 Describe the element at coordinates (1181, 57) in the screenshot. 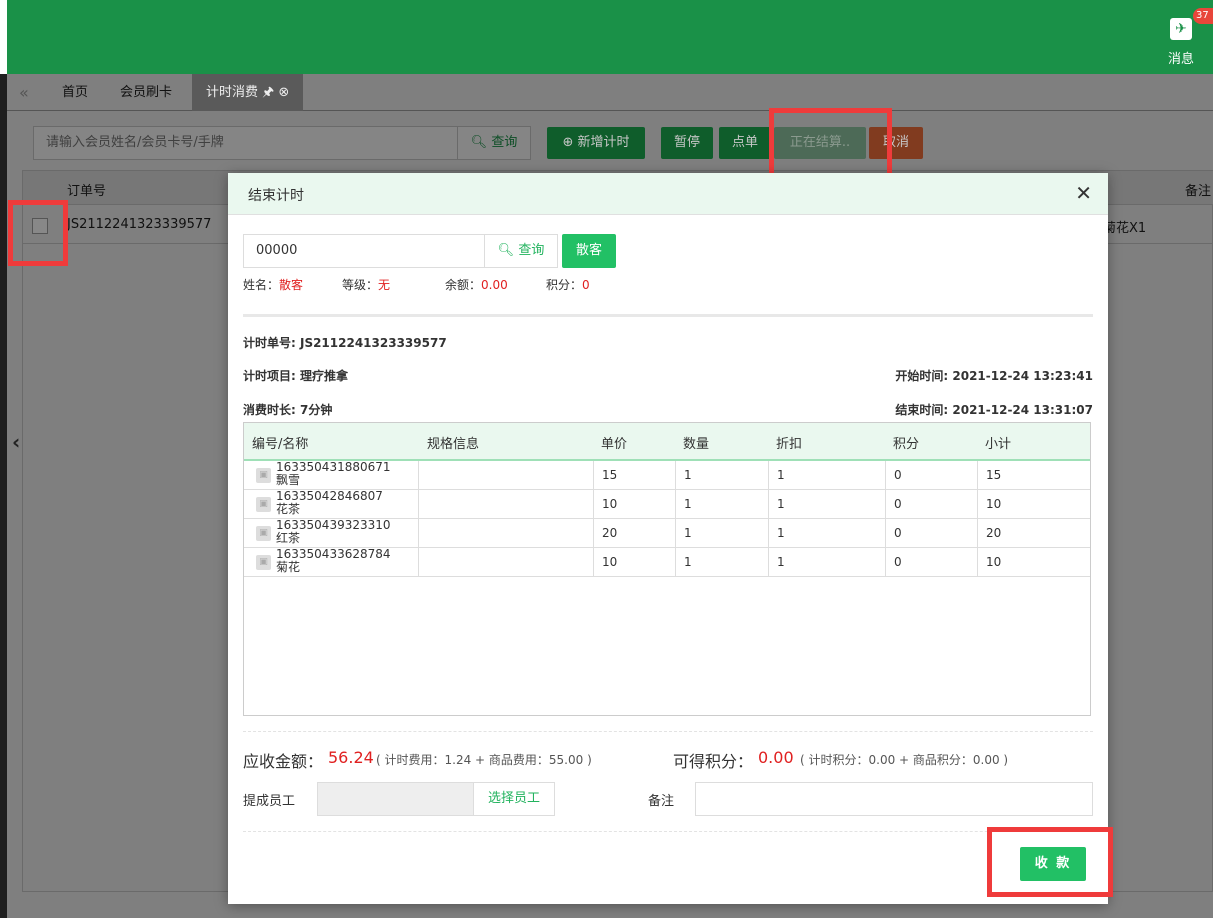

I see `message-label: 消息` at that location.